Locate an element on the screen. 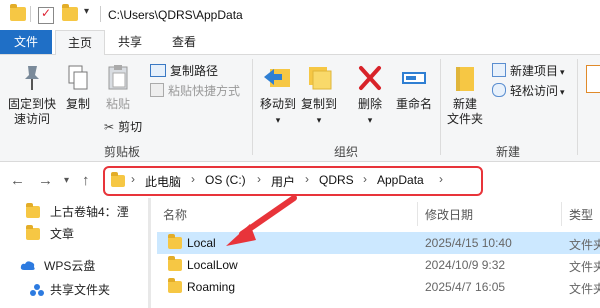 The width and height of the screenshot is (600, 308). tab-share: 共享 is located at coordinates (130, 42).